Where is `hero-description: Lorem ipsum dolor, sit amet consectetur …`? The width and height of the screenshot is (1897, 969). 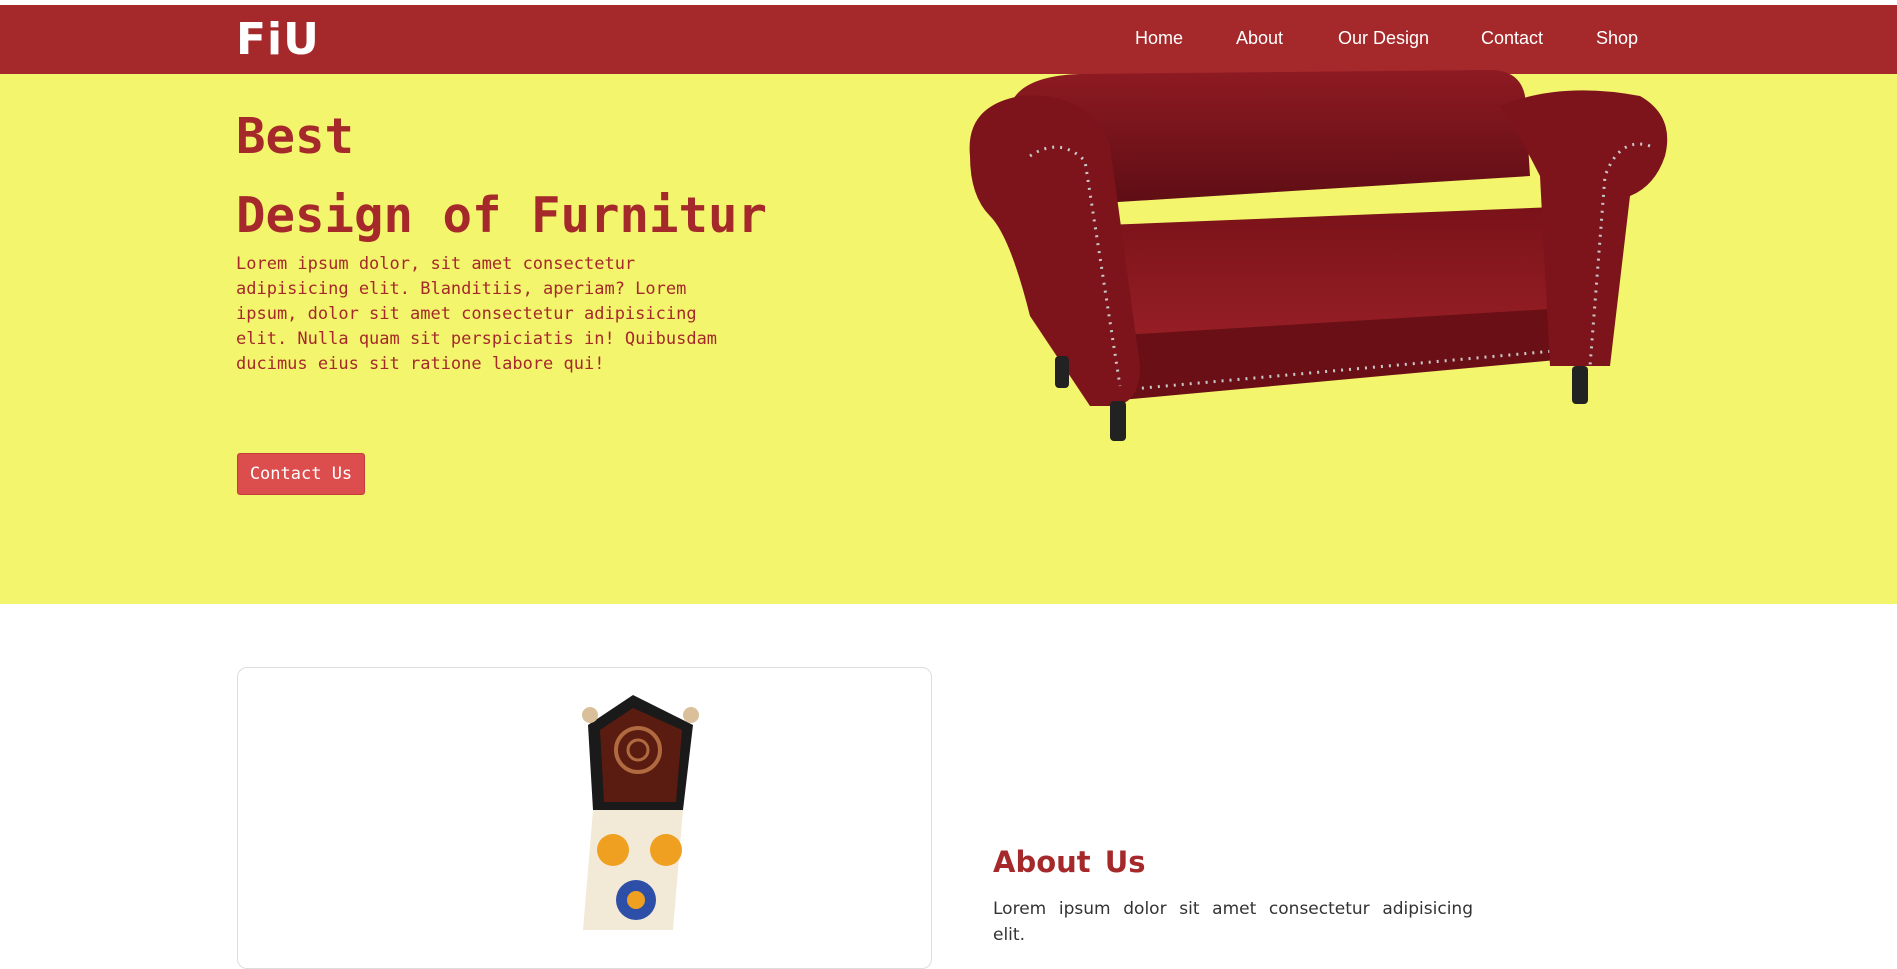 hero-description: Lorem ipsum dolor, sit amet consectetur … is located at coordinates (477, 314).